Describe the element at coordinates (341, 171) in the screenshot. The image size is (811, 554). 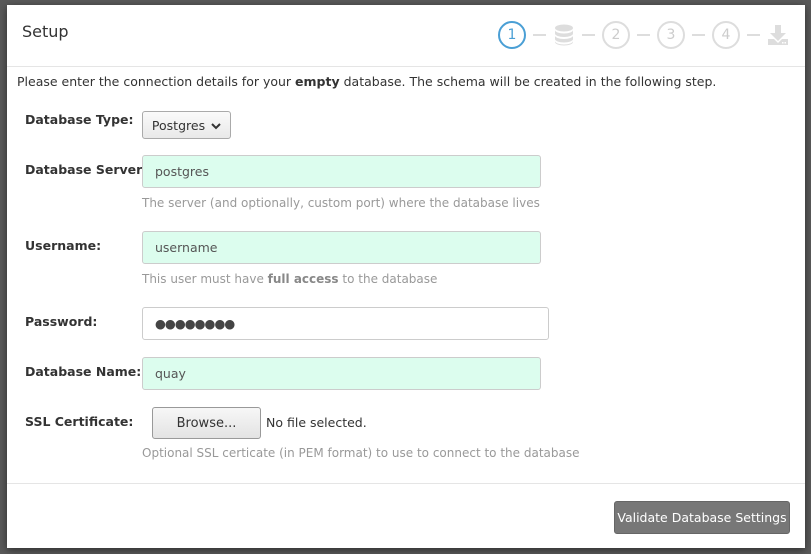
I see `database-server-input: postgres` at that location.